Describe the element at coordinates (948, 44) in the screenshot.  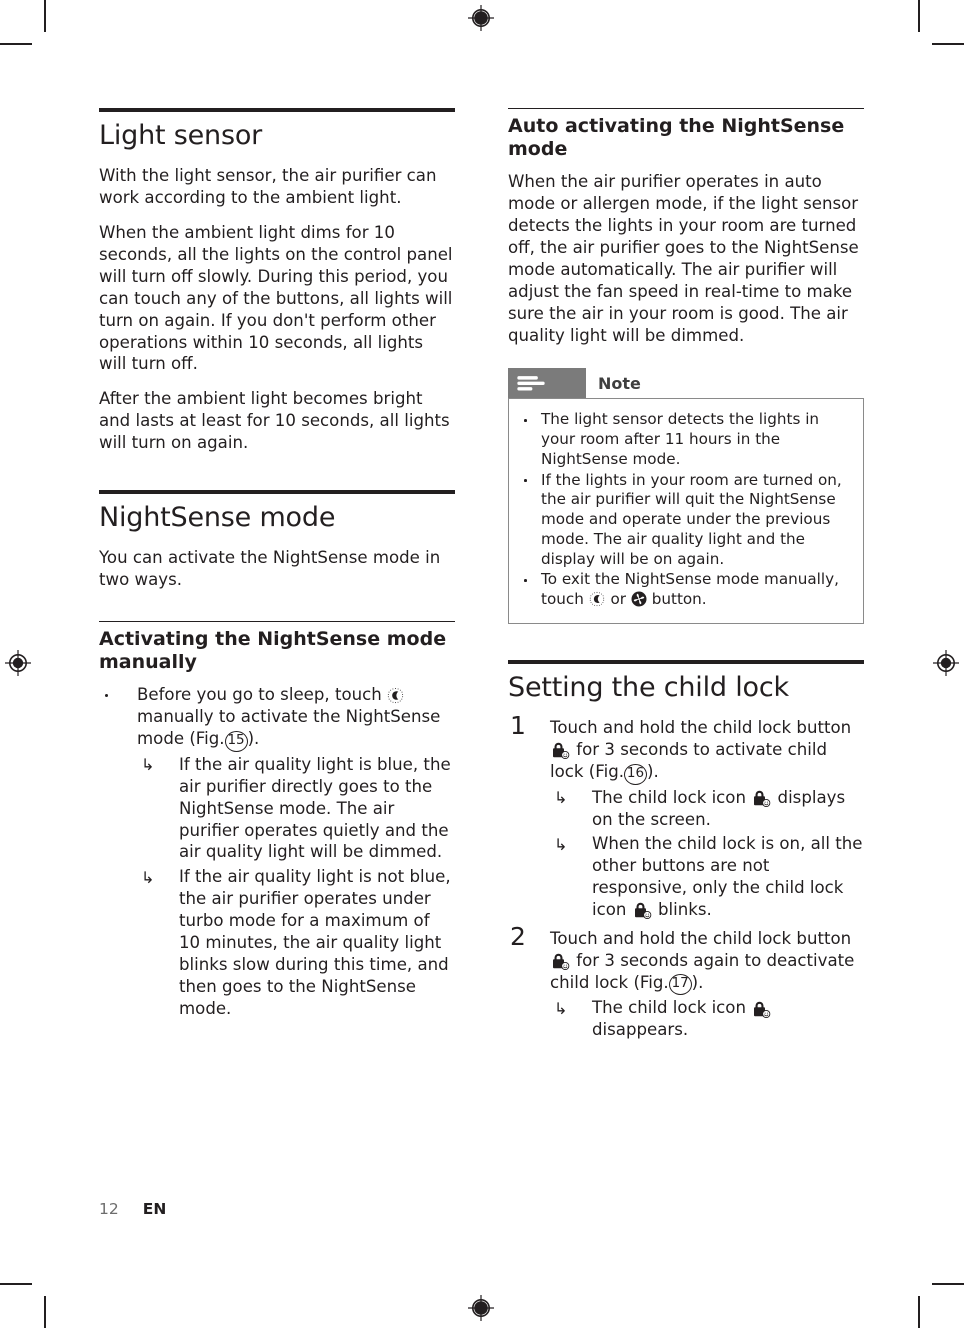
I see `crop-mark-top-right-horizontal` at that location.